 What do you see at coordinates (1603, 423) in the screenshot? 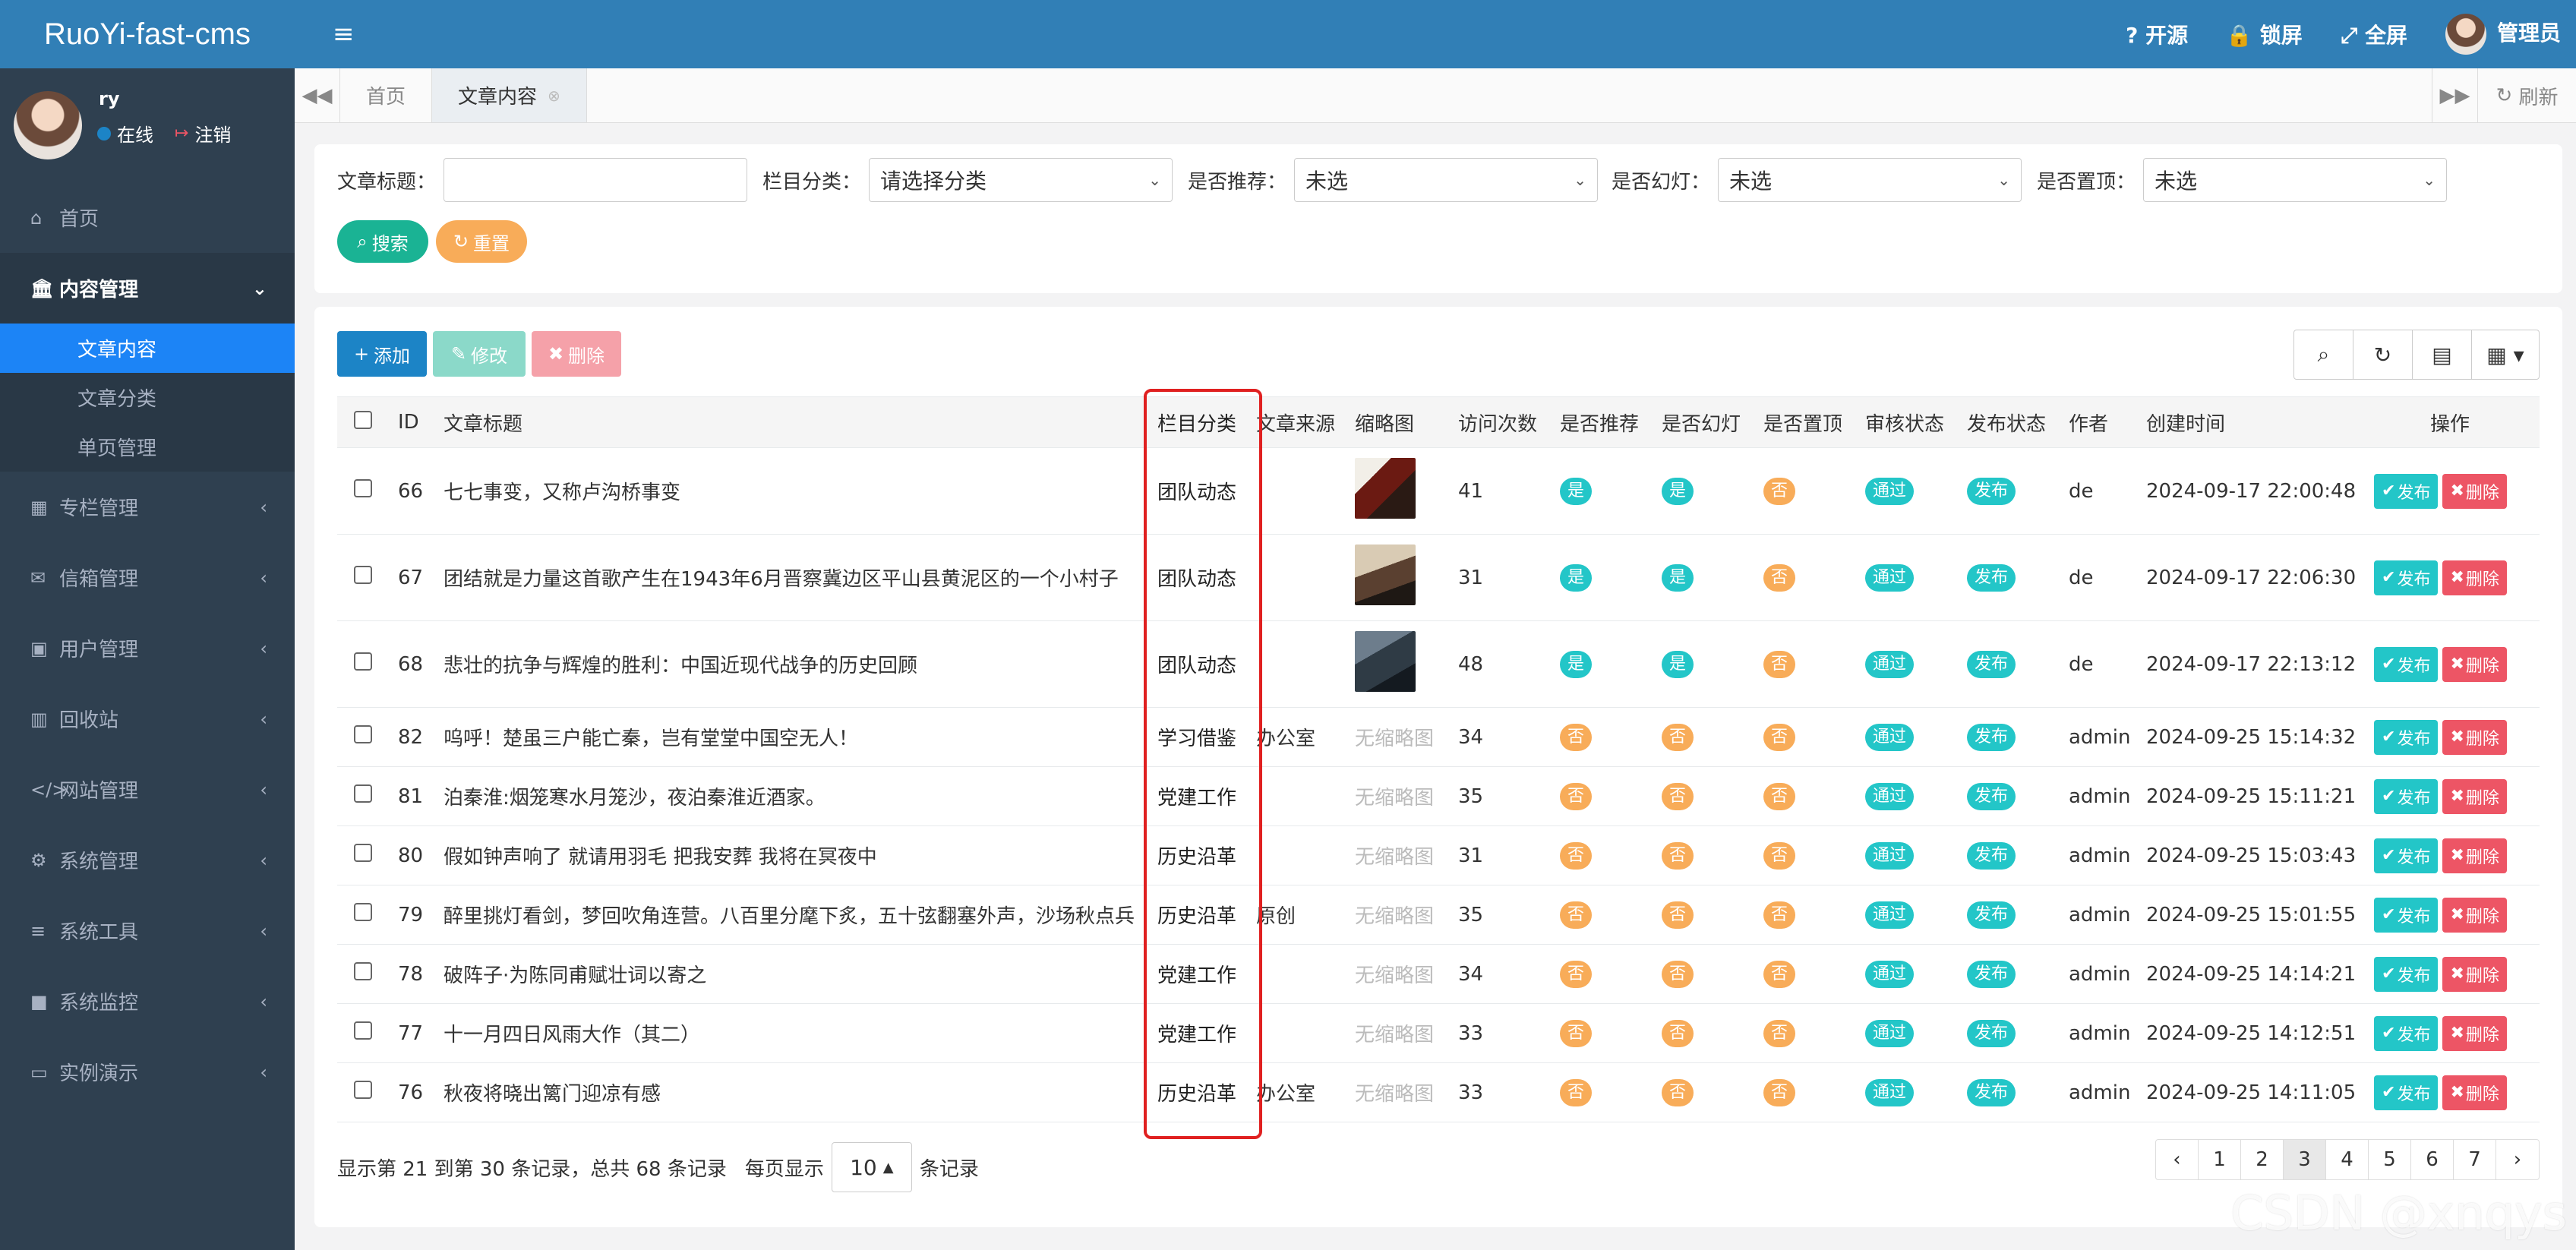
I see `col-recommend: 是否推荐` at bounding box center [1603, 423].